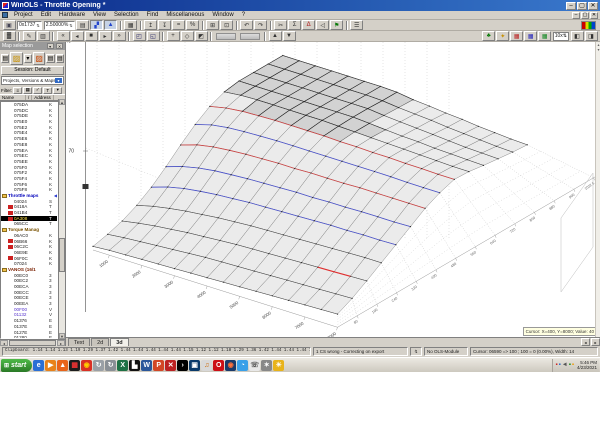 This screenshot has height=432, width=600. I want to click on absolute-value-button: =, so click(179, 25).